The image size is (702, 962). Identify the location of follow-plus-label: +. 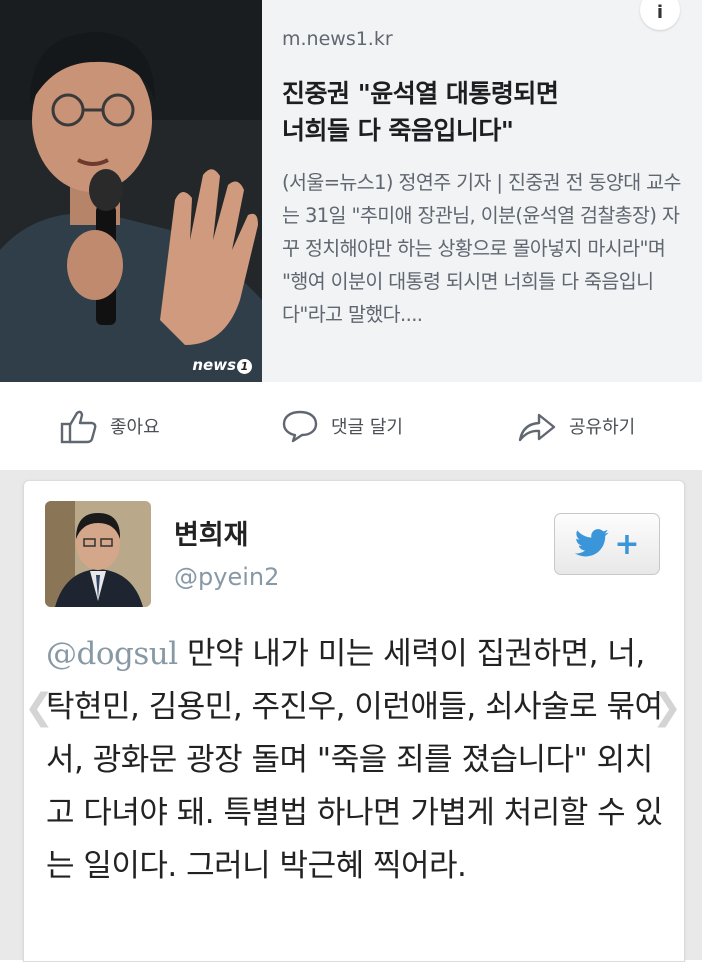
(627, 544).